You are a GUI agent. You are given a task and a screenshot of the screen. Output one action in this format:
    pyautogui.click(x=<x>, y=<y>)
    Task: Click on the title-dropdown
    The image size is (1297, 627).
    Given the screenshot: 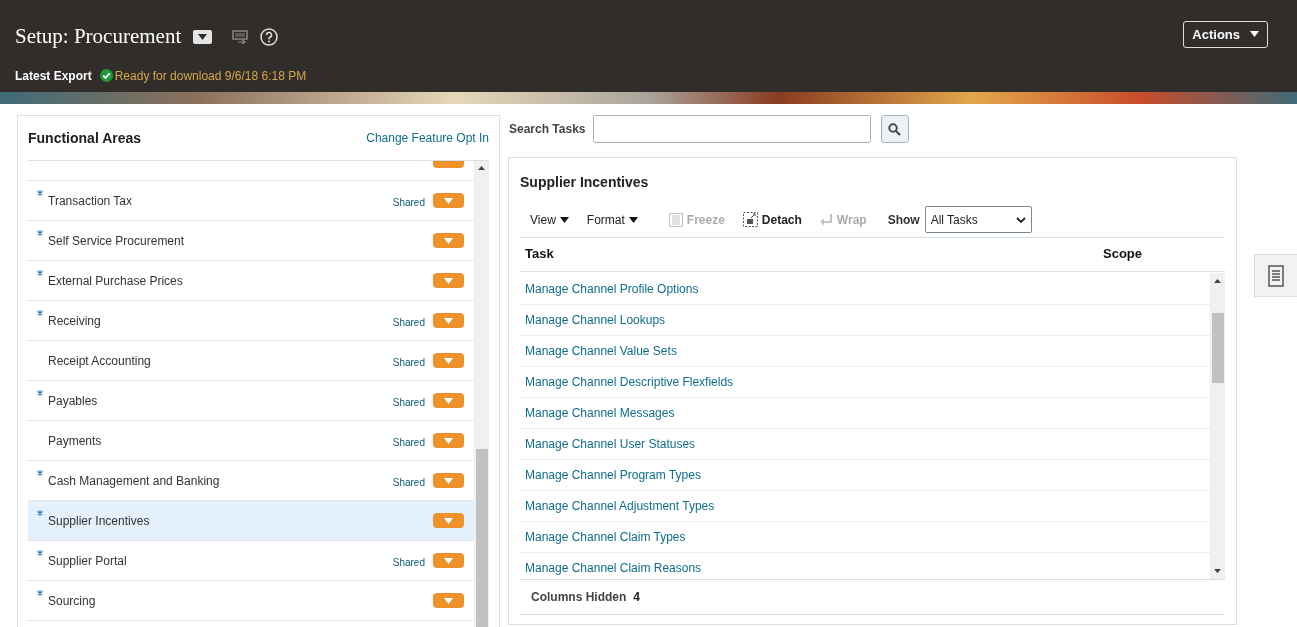 What is the action you would take?
    pyautogui.click(x=203, y=36)
    